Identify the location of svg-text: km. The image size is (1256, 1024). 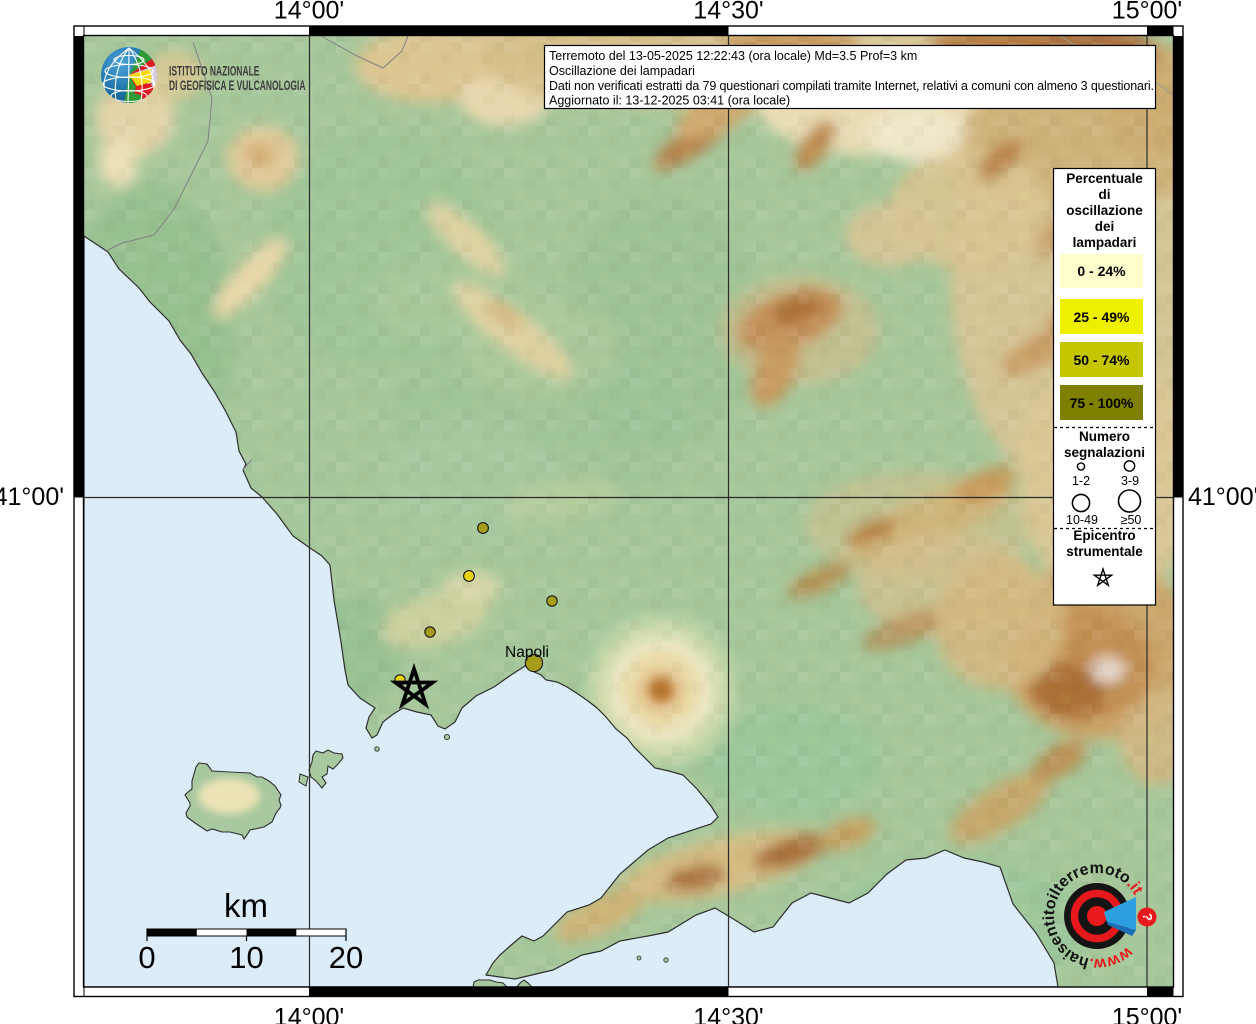
(246, 905).